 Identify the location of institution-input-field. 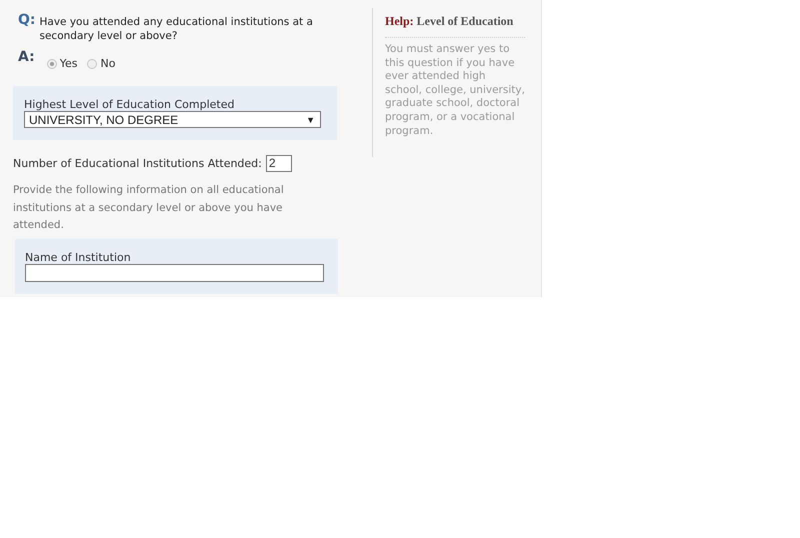
(174, 273).